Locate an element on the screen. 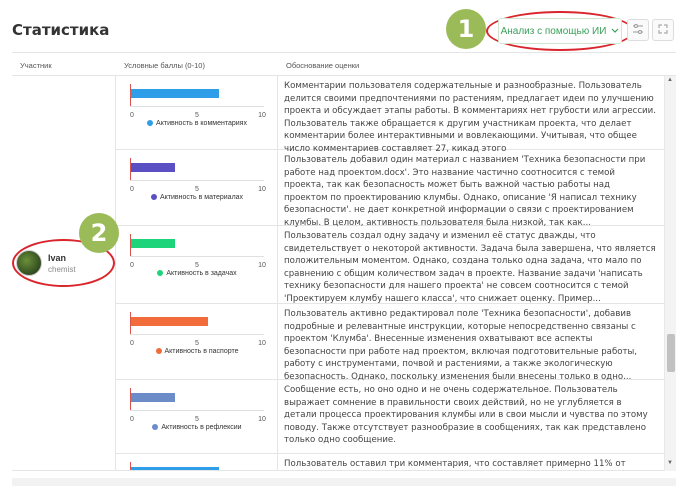 The width and height of the screenshot is (690, 490). score-chart-cell: 0 5 10 Активность в комментариях is located at coordinates (197, 112).